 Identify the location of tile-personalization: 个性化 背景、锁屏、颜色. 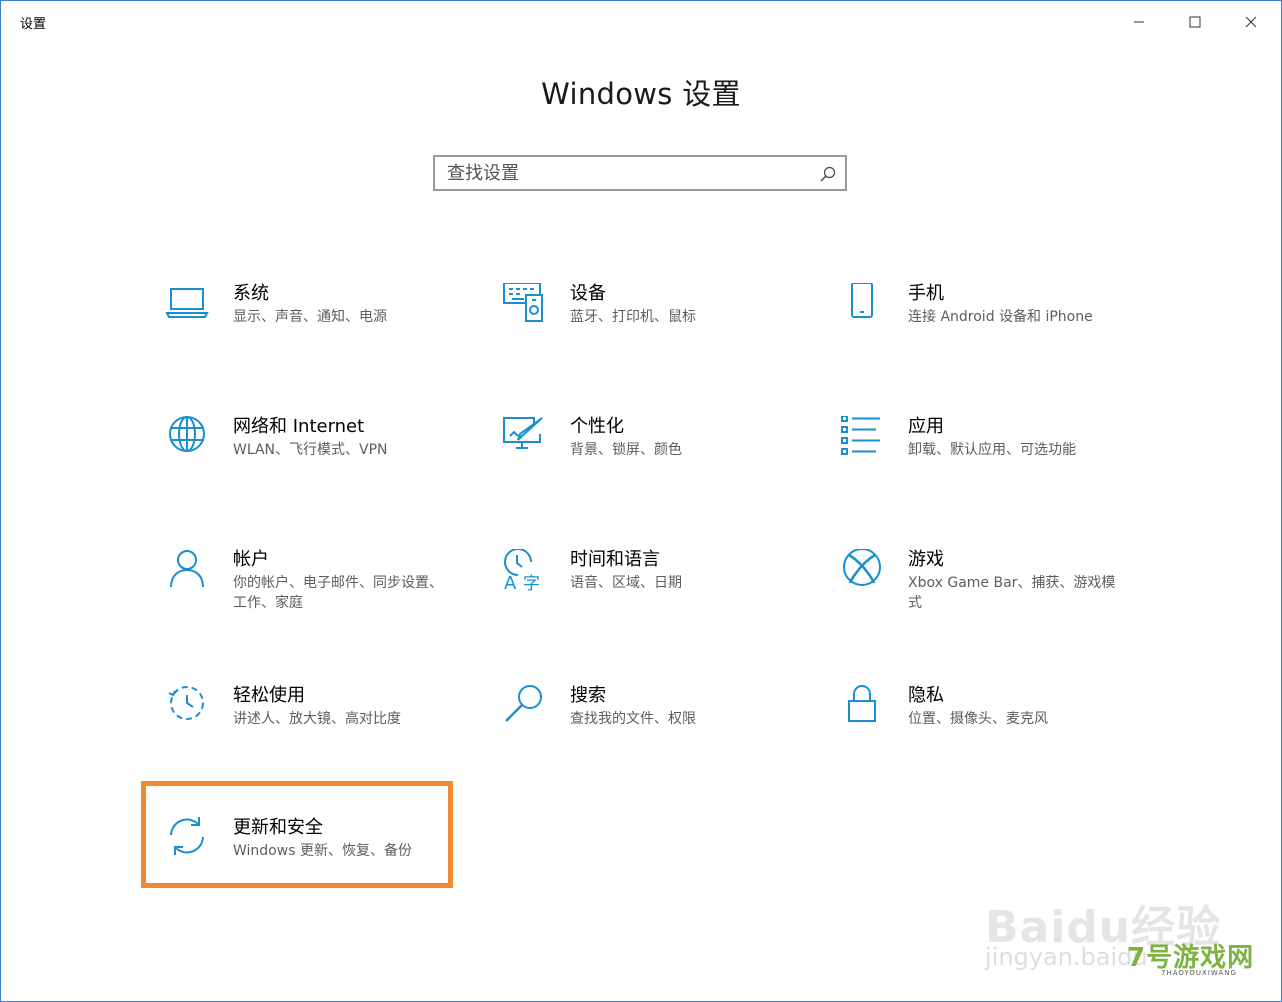
(638, 467).